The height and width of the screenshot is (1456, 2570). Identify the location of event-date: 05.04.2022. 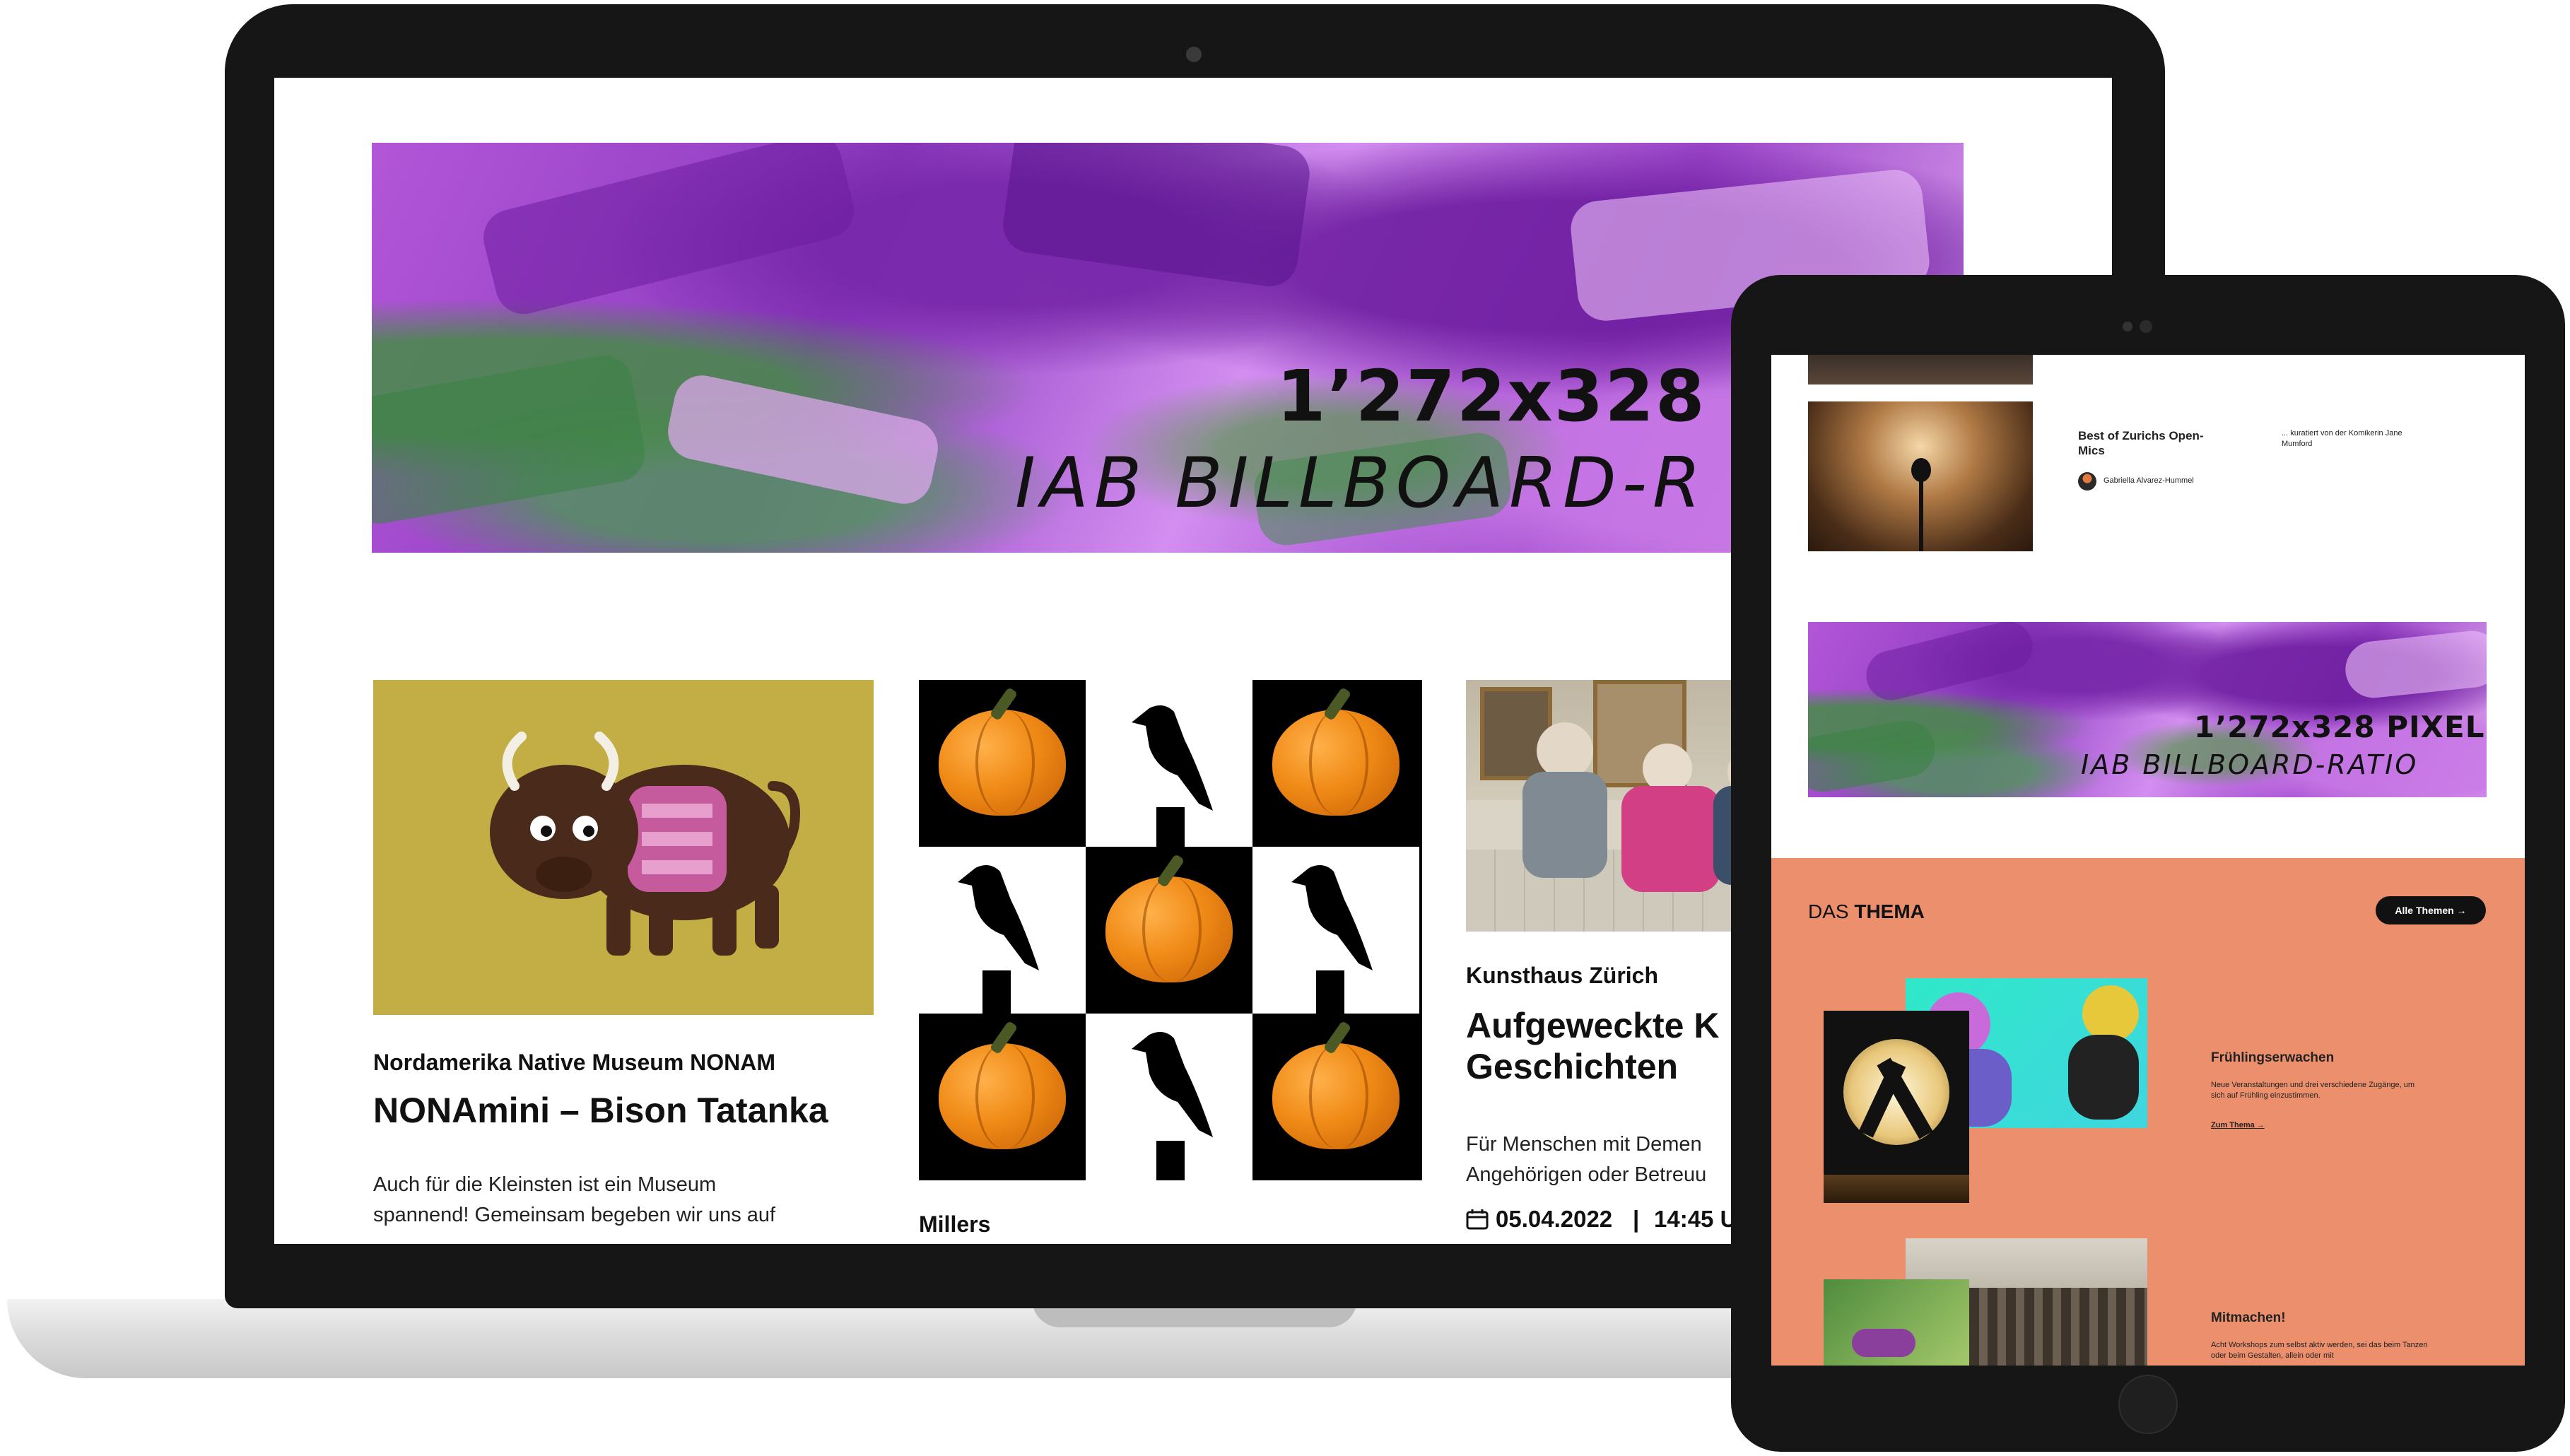
(1554, 1219).